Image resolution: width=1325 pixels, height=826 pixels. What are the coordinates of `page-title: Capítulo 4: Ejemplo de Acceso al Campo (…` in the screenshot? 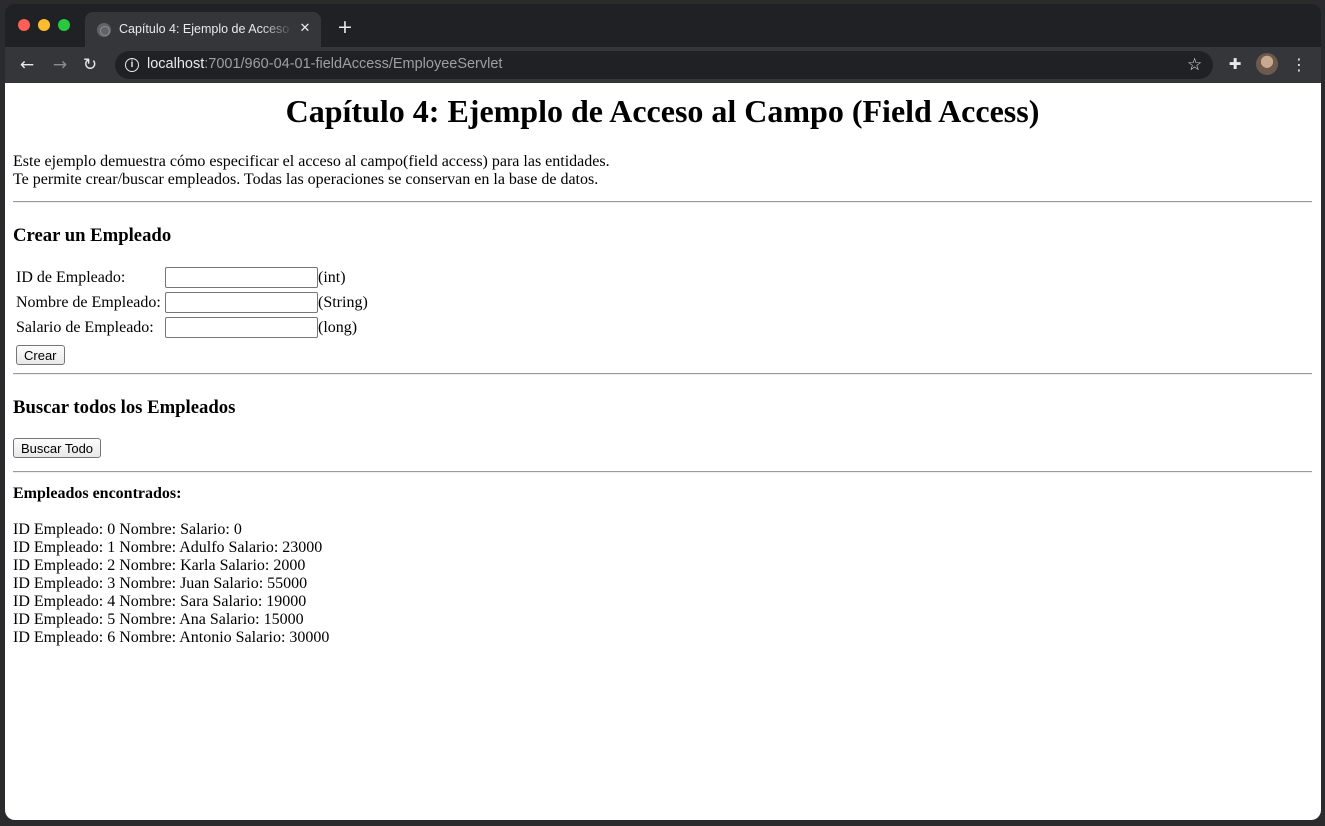 It's located at (662, 111).